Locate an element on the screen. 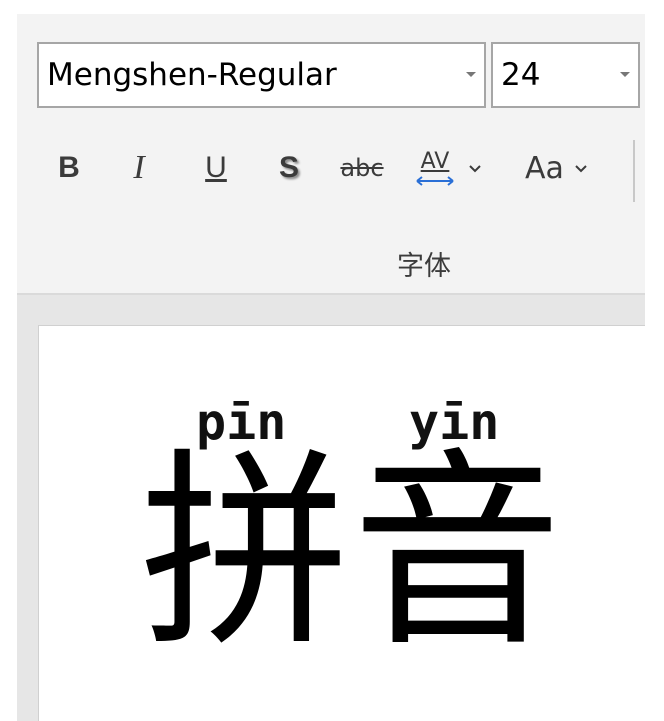 The width and height of the screenshot is (664, 721). font-size-combobox: 24 is located at coordinates (565, 75).